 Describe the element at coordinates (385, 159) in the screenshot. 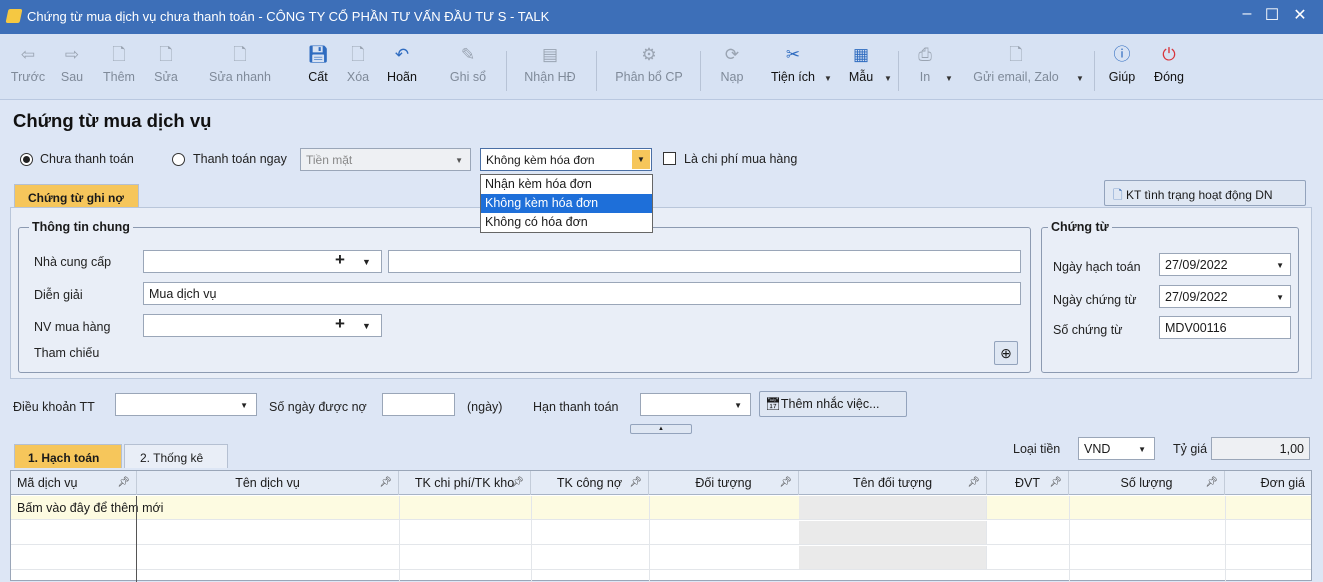

I see `payment-method-select: Tiền mặt ▼` at that location.